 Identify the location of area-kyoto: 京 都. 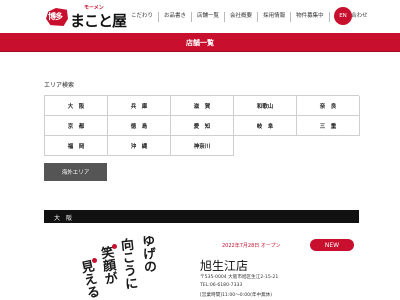
(76, 126).